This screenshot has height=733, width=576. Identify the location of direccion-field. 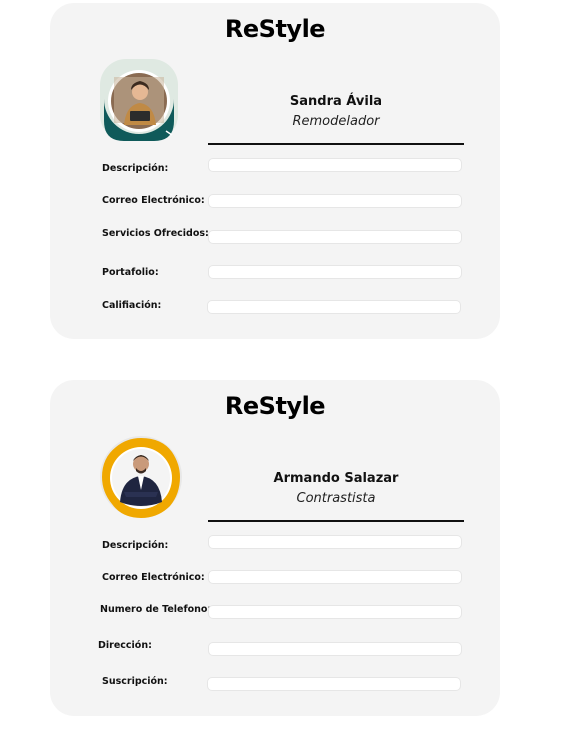
(335, 649).